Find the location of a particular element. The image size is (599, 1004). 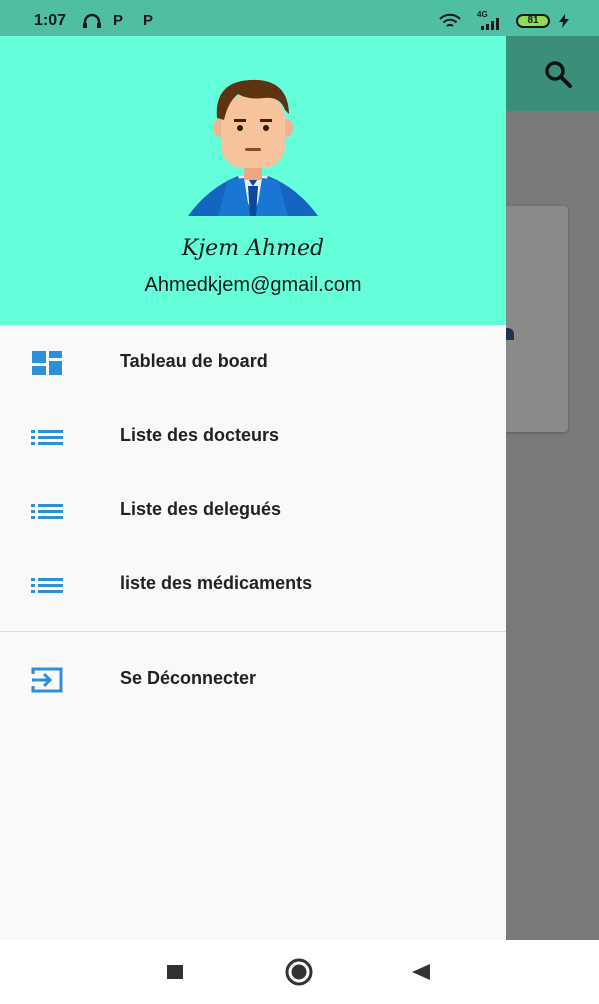

system-nav-bar is located at coordinates (299, 972).